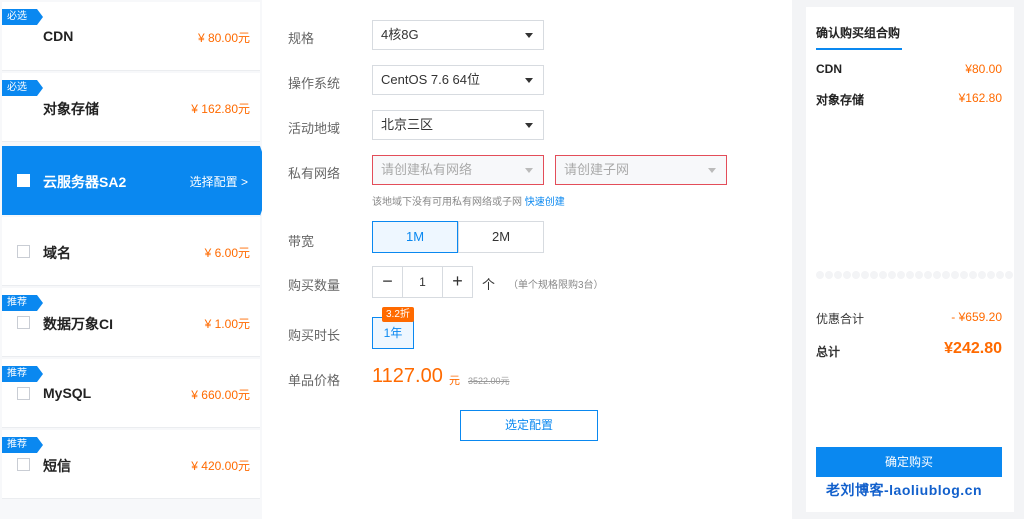  I want to click on network-label: 私有网络, so click(314, 173).